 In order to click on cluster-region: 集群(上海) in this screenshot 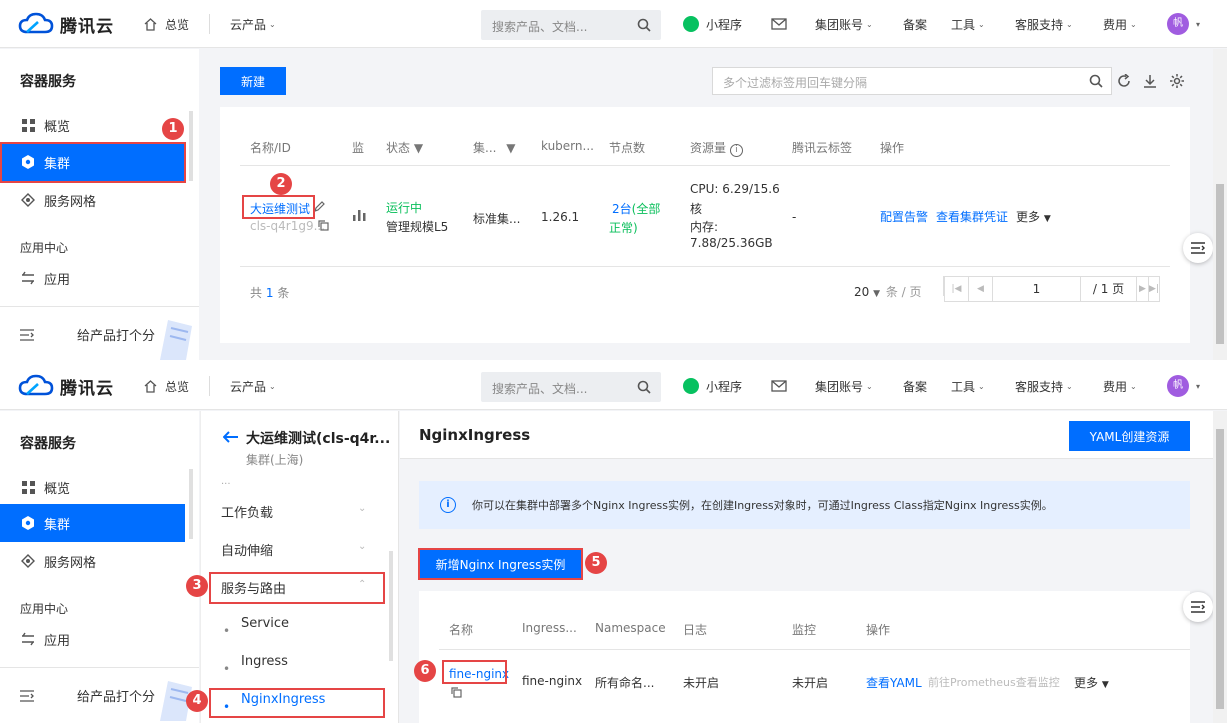, I will do `click(275, 460)`.